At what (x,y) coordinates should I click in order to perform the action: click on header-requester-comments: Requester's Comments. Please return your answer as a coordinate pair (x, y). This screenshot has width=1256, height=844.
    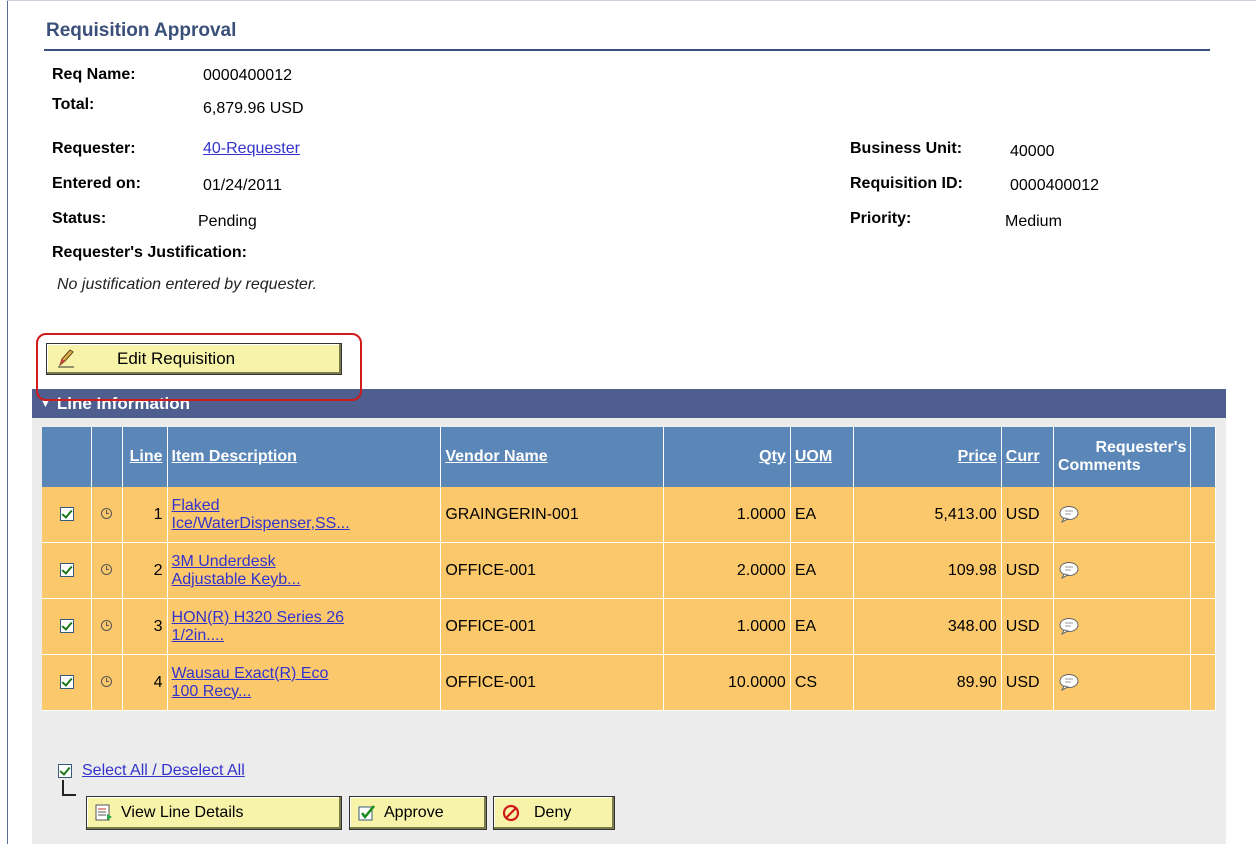
    Looking at the image, I should click on (1122, 457).